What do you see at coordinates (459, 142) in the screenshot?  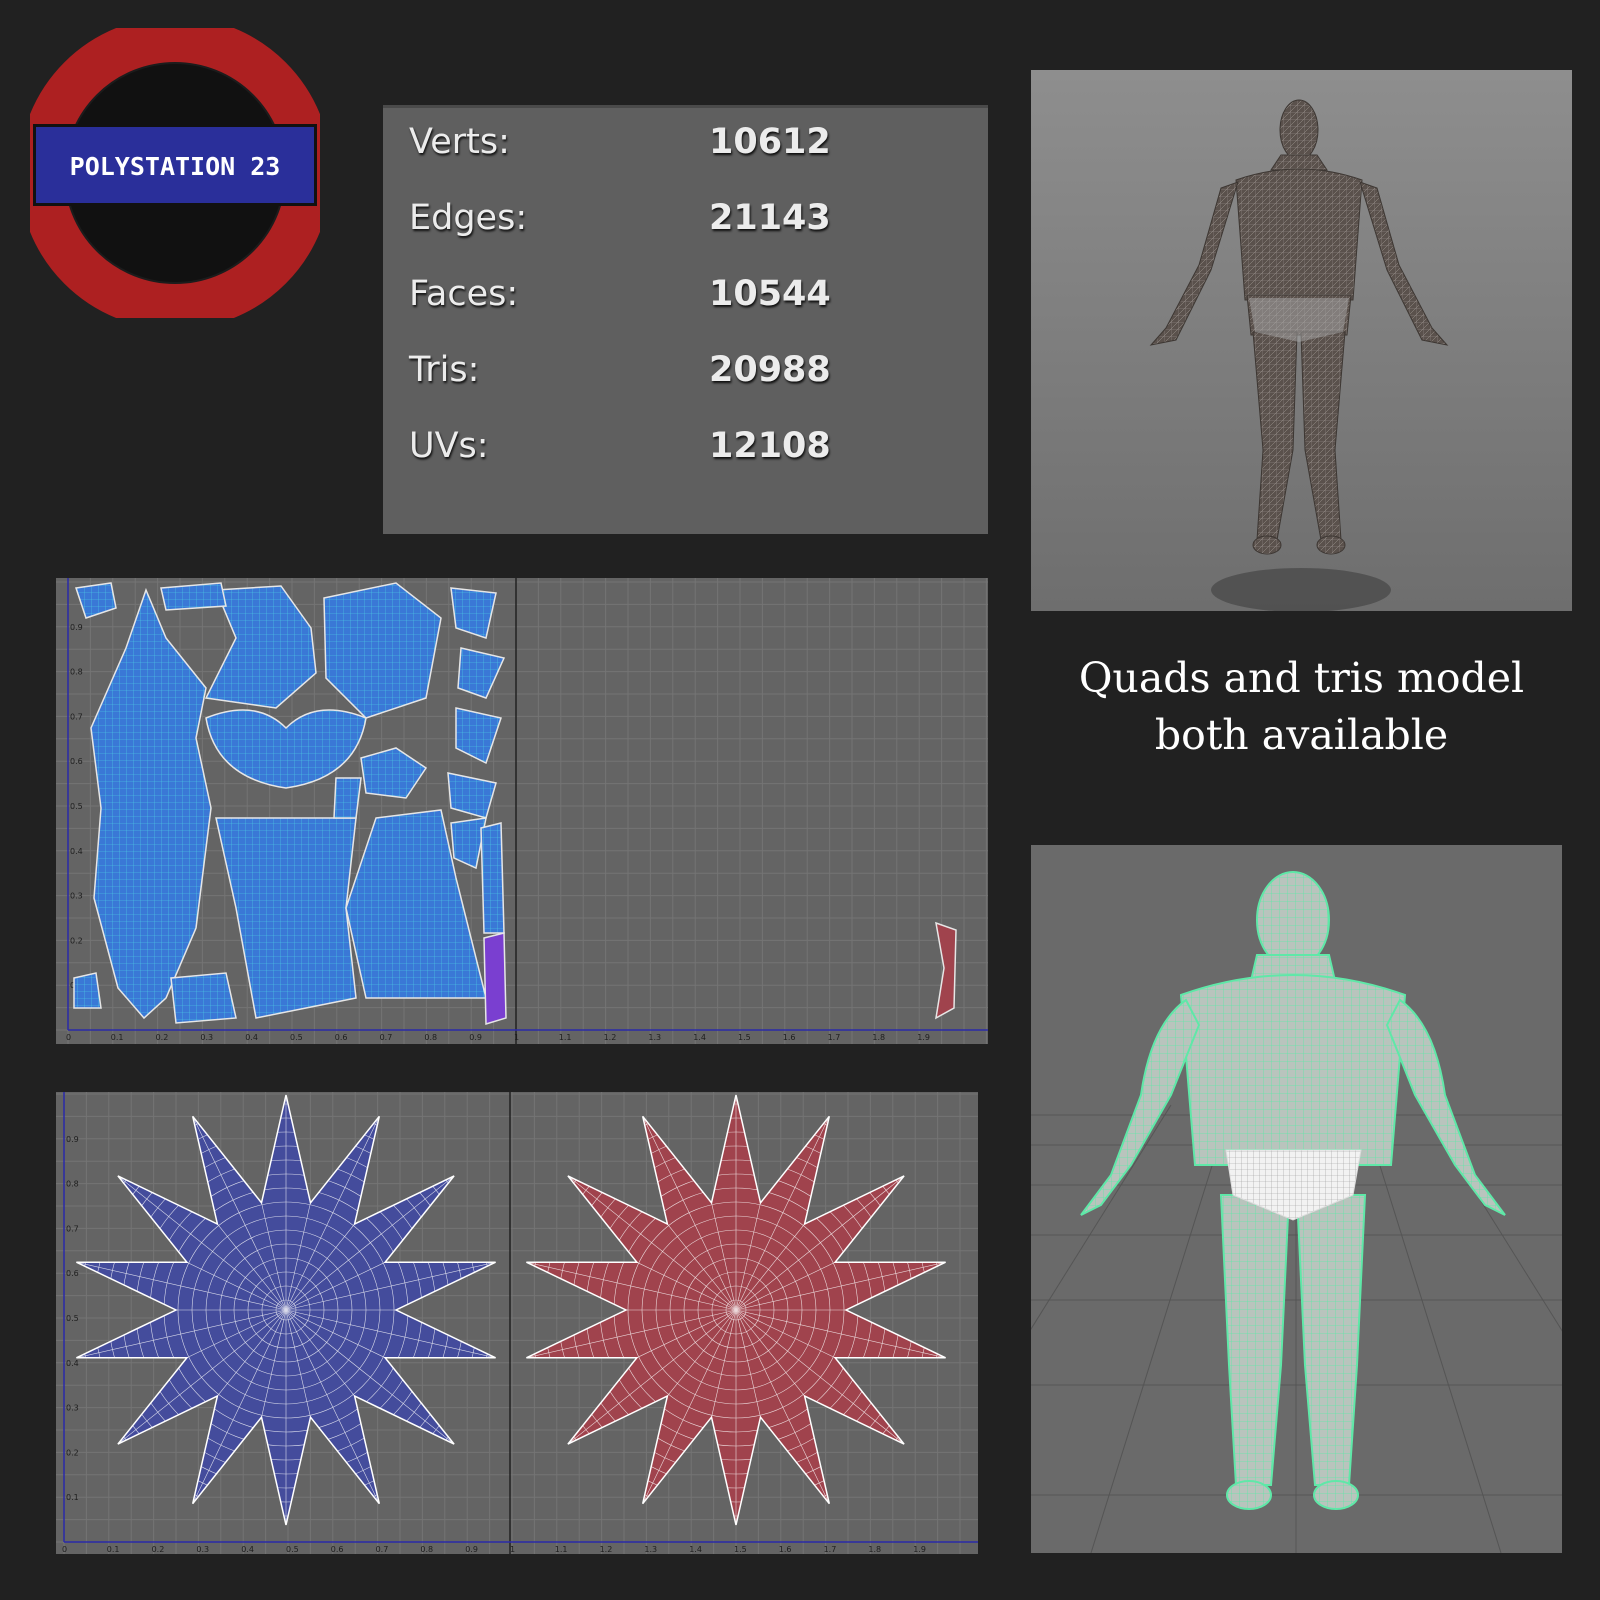 I see `stat-label: Verts:` at bounding box center [459, 142].